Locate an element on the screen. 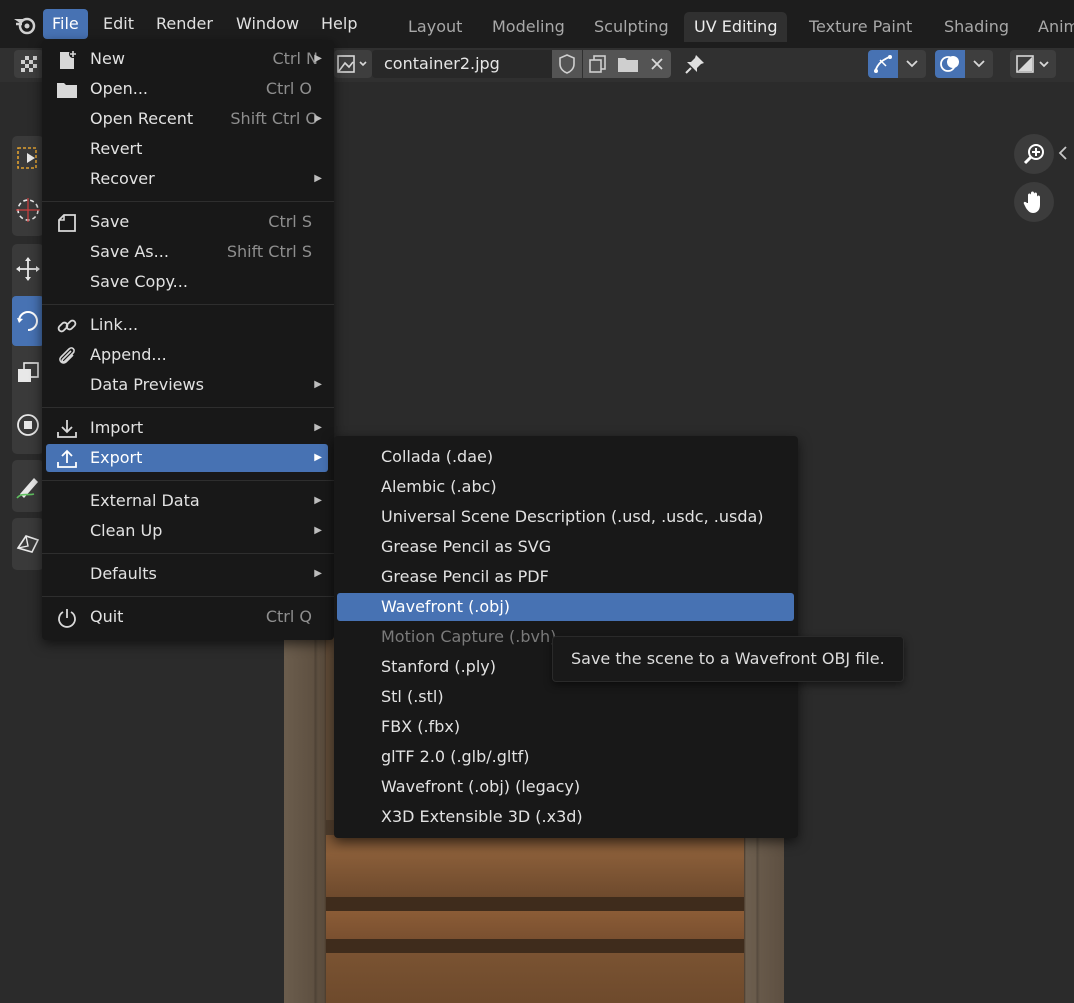 The image size is (1074, 1003). menu-item-new: New Ctrl N ▶ is located at coordinates (187, 59).